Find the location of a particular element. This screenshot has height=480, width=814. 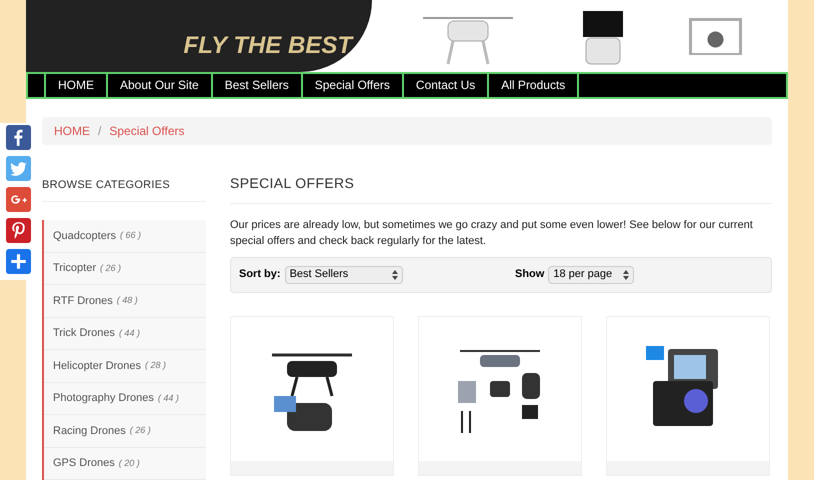

sort-label: Sort by: is located at coordinates (260, 274).